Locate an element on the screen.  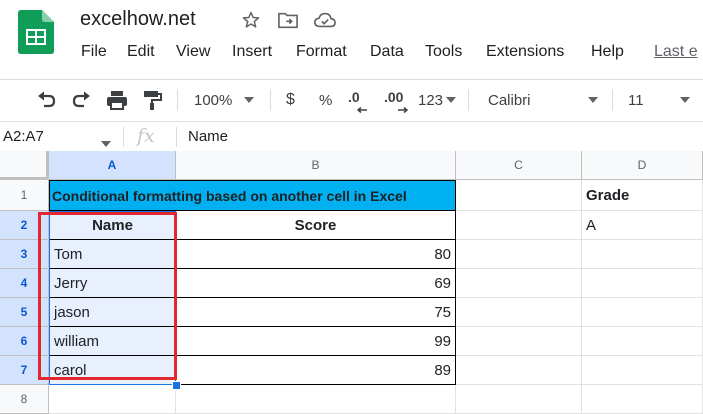
font-select: Calibri is located at coordinates (549, 100).